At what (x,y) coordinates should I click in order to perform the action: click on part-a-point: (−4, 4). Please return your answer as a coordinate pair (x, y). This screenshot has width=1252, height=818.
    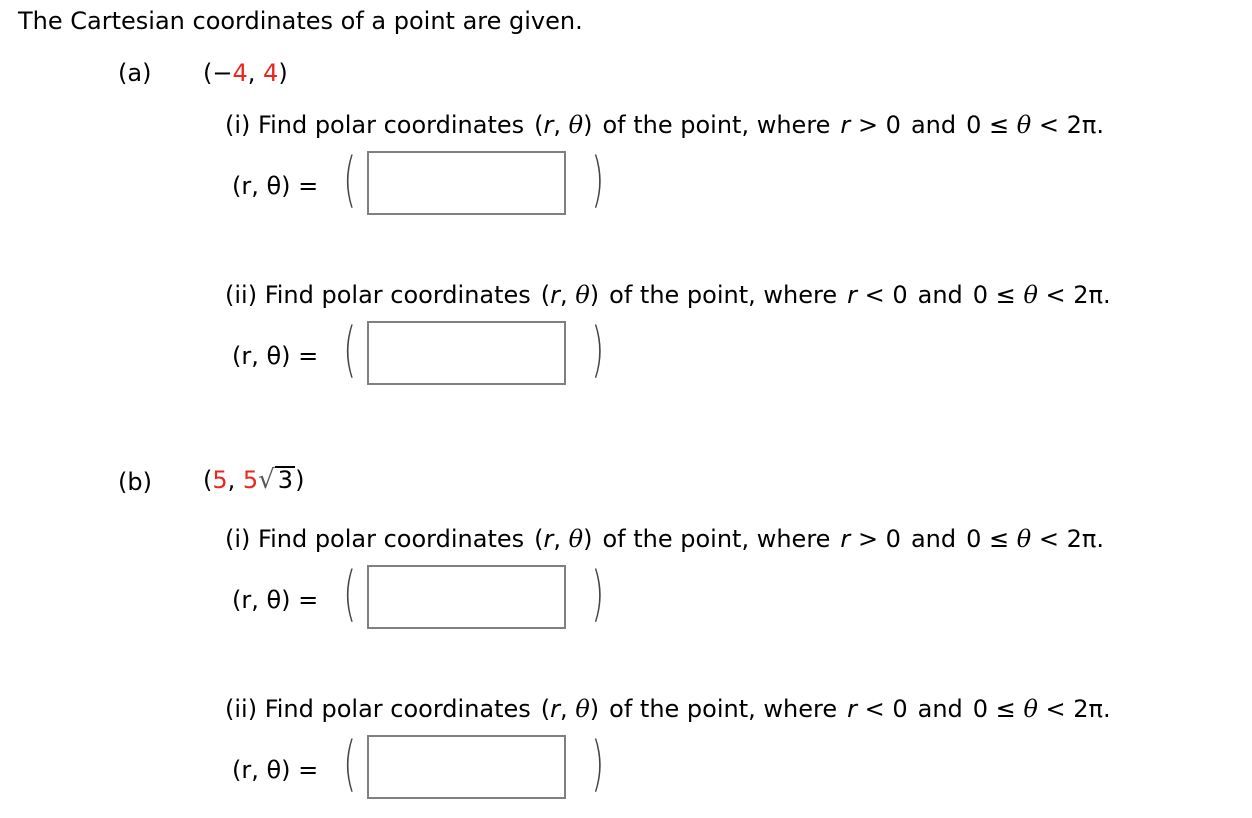
    Looking at the image, I should click on (245, 73).